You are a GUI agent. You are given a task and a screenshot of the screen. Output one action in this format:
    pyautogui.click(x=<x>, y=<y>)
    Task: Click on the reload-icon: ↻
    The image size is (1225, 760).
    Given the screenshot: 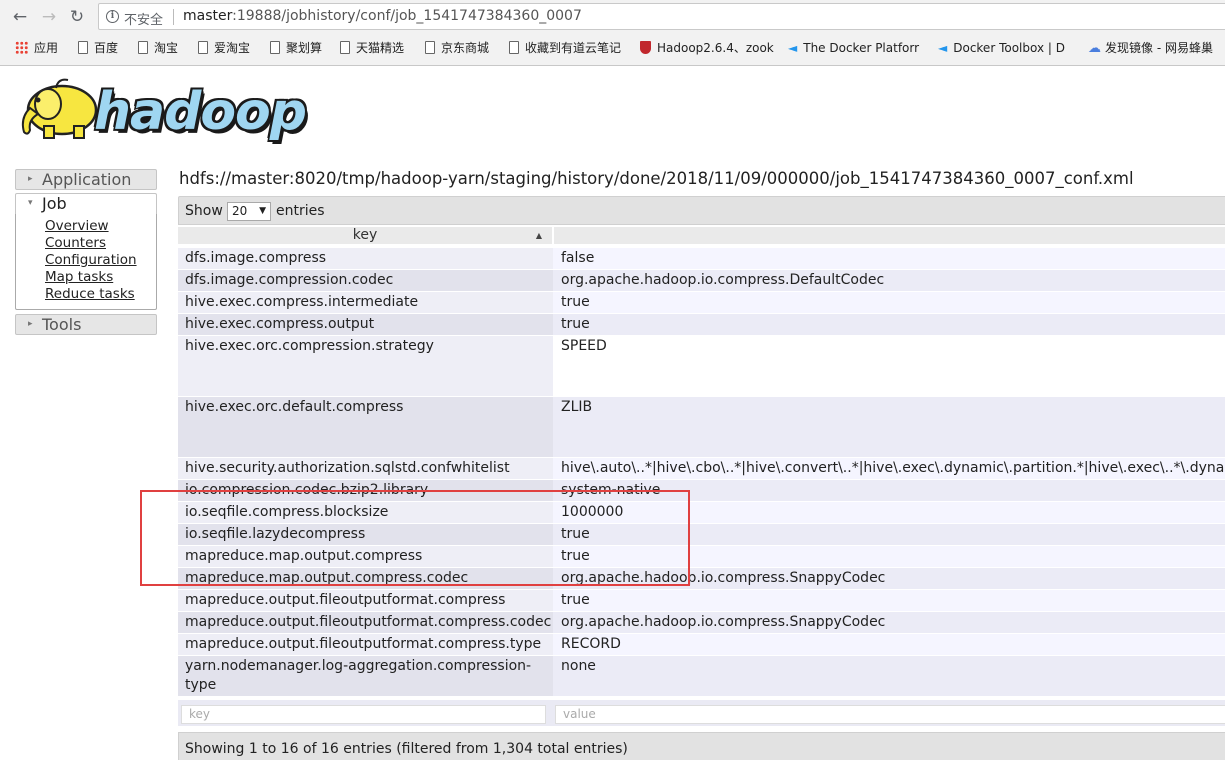 What is the action you would take?
    pyautogui.click(x=77, y=17)
    